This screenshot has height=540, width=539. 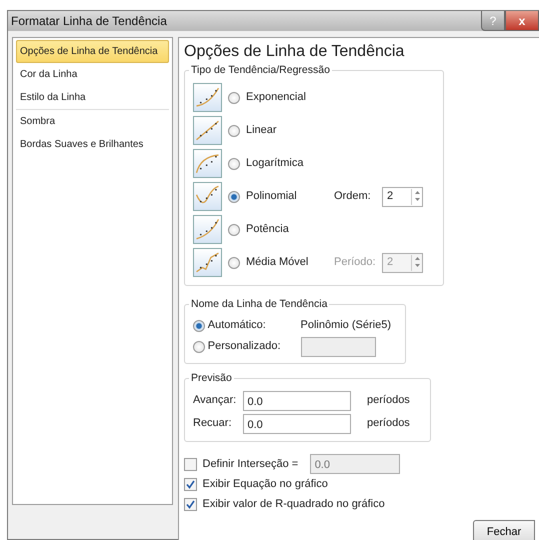 What do you see at coordinates (250, 464) in the screenshot?
I see `checkbox-label: Definir Interseção =` at bounding box center [250, 464].